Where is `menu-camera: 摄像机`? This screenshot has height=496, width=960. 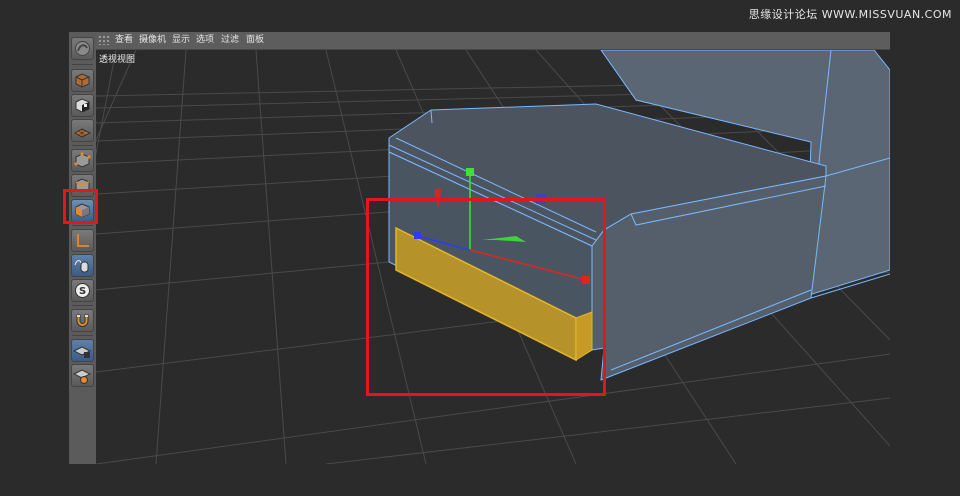 menu-camera: 摄像机 is located at coordinates (152, 40).